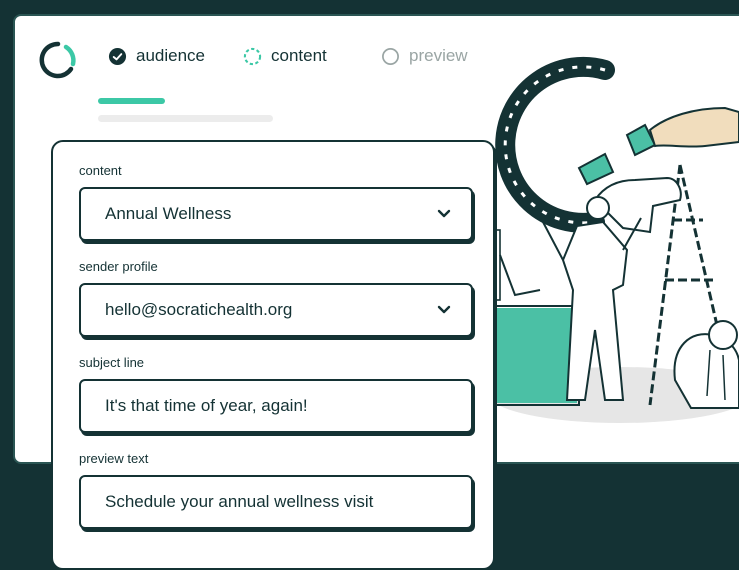 The height and width of the screenshot is (570, 739). I want to click on preview-text-input: Schedule your annual wellness visit, so click(276, 502).